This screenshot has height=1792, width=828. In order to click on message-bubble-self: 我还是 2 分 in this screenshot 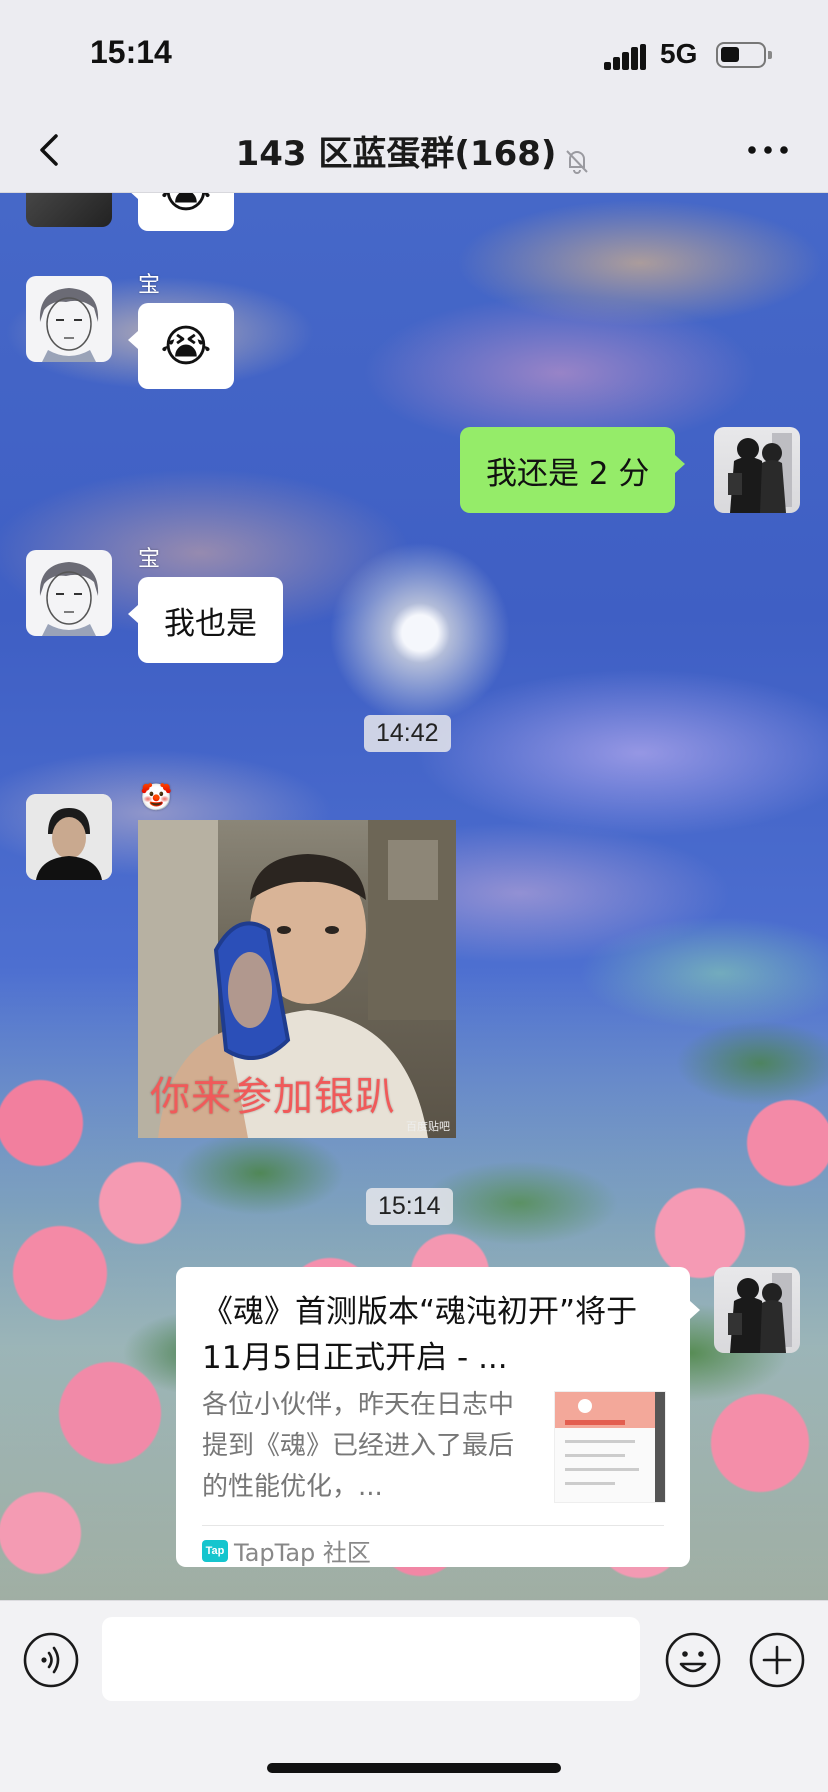, I will do `click(573, 470)`.